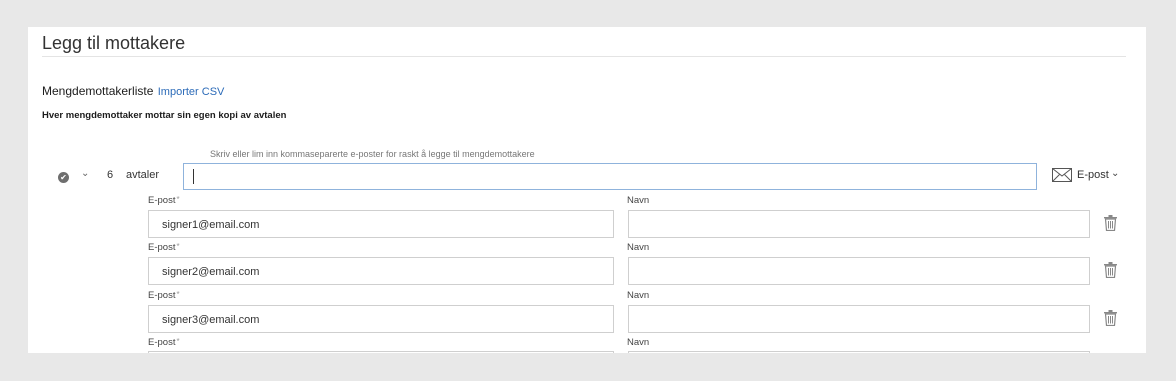 The height and width of the screenshot is (381, 1176). I want to click on agreement-count-label: avtaler, so click(143, 175).